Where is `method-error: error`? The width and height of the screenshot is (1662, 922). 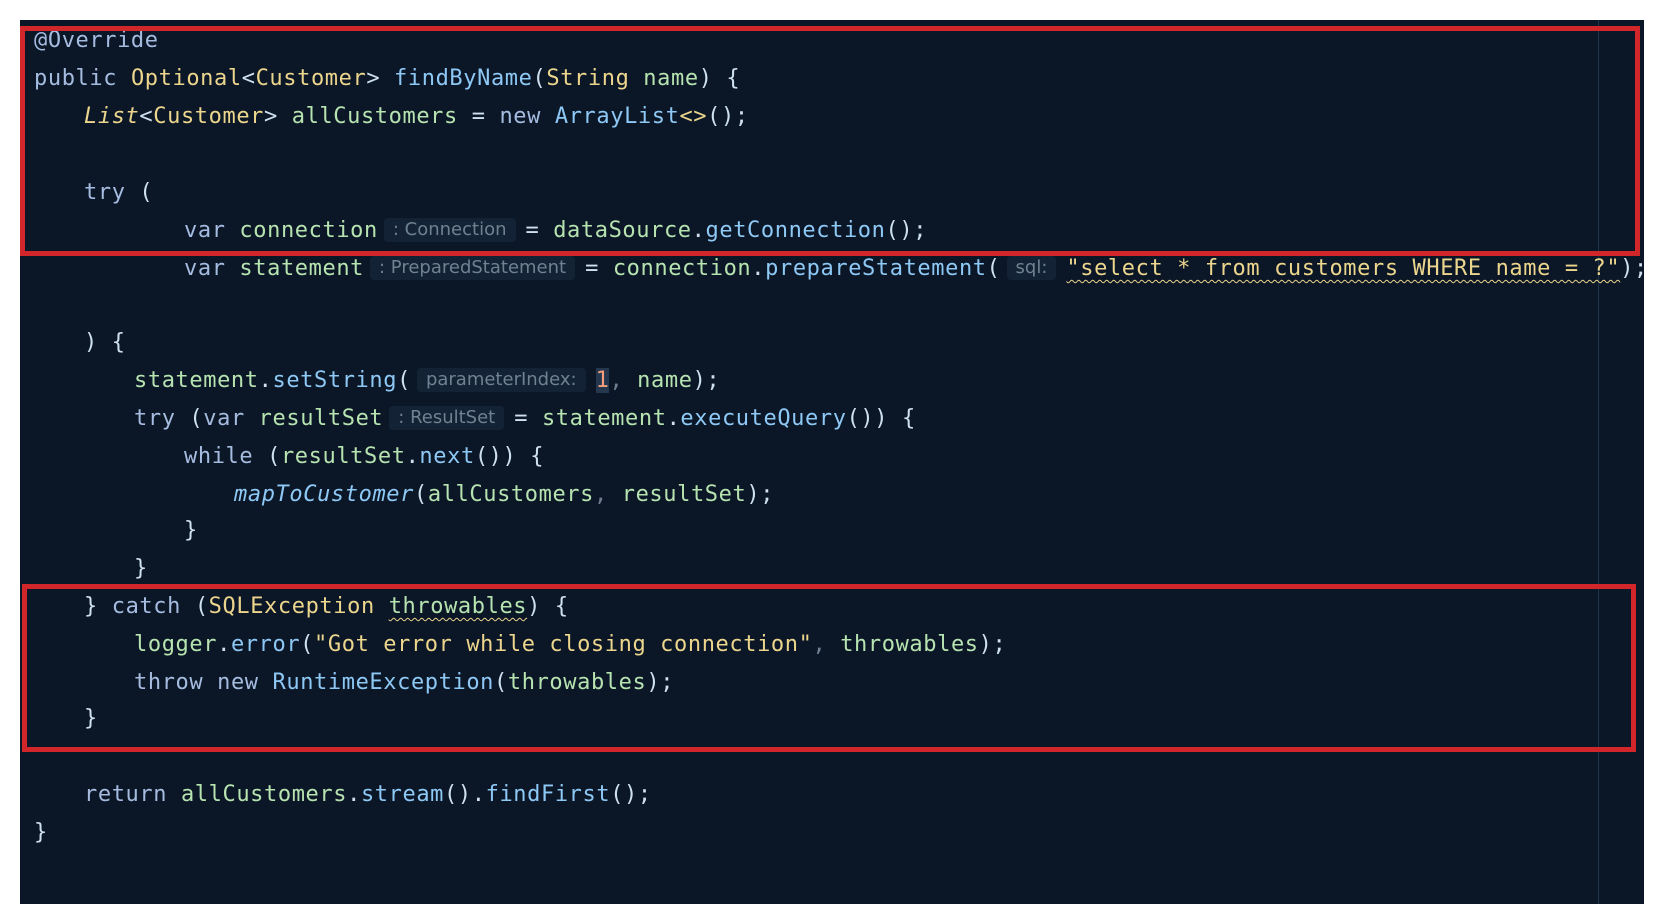 method-error: error is located at coordinates (265, 644).